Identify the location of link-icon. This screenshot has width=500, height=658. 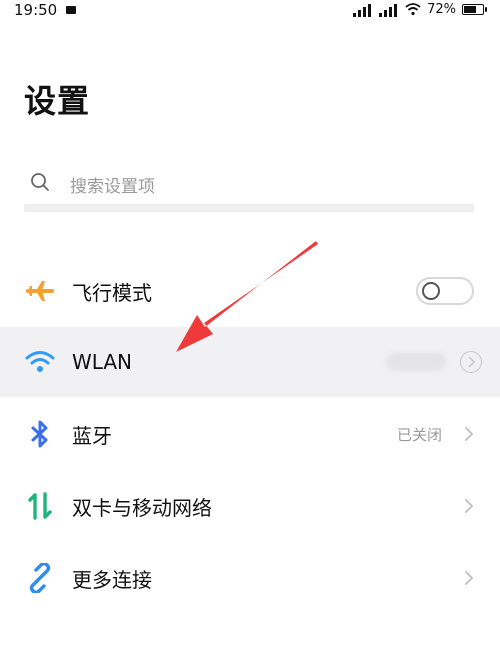
(40, 578).